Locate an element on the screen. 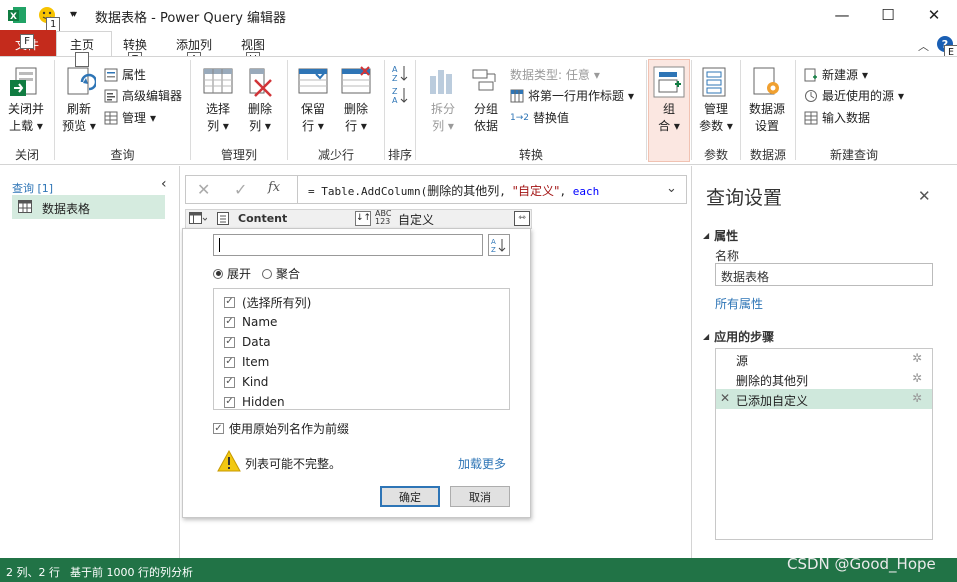  step-label: 已添加自定义 is located at coordinates (772, 401).